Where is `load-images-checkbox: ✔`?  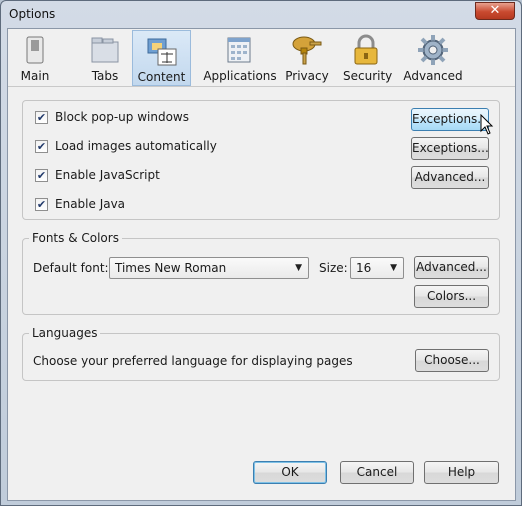 load-images-checkbox: ✔ is located at coordinates (41, 146).